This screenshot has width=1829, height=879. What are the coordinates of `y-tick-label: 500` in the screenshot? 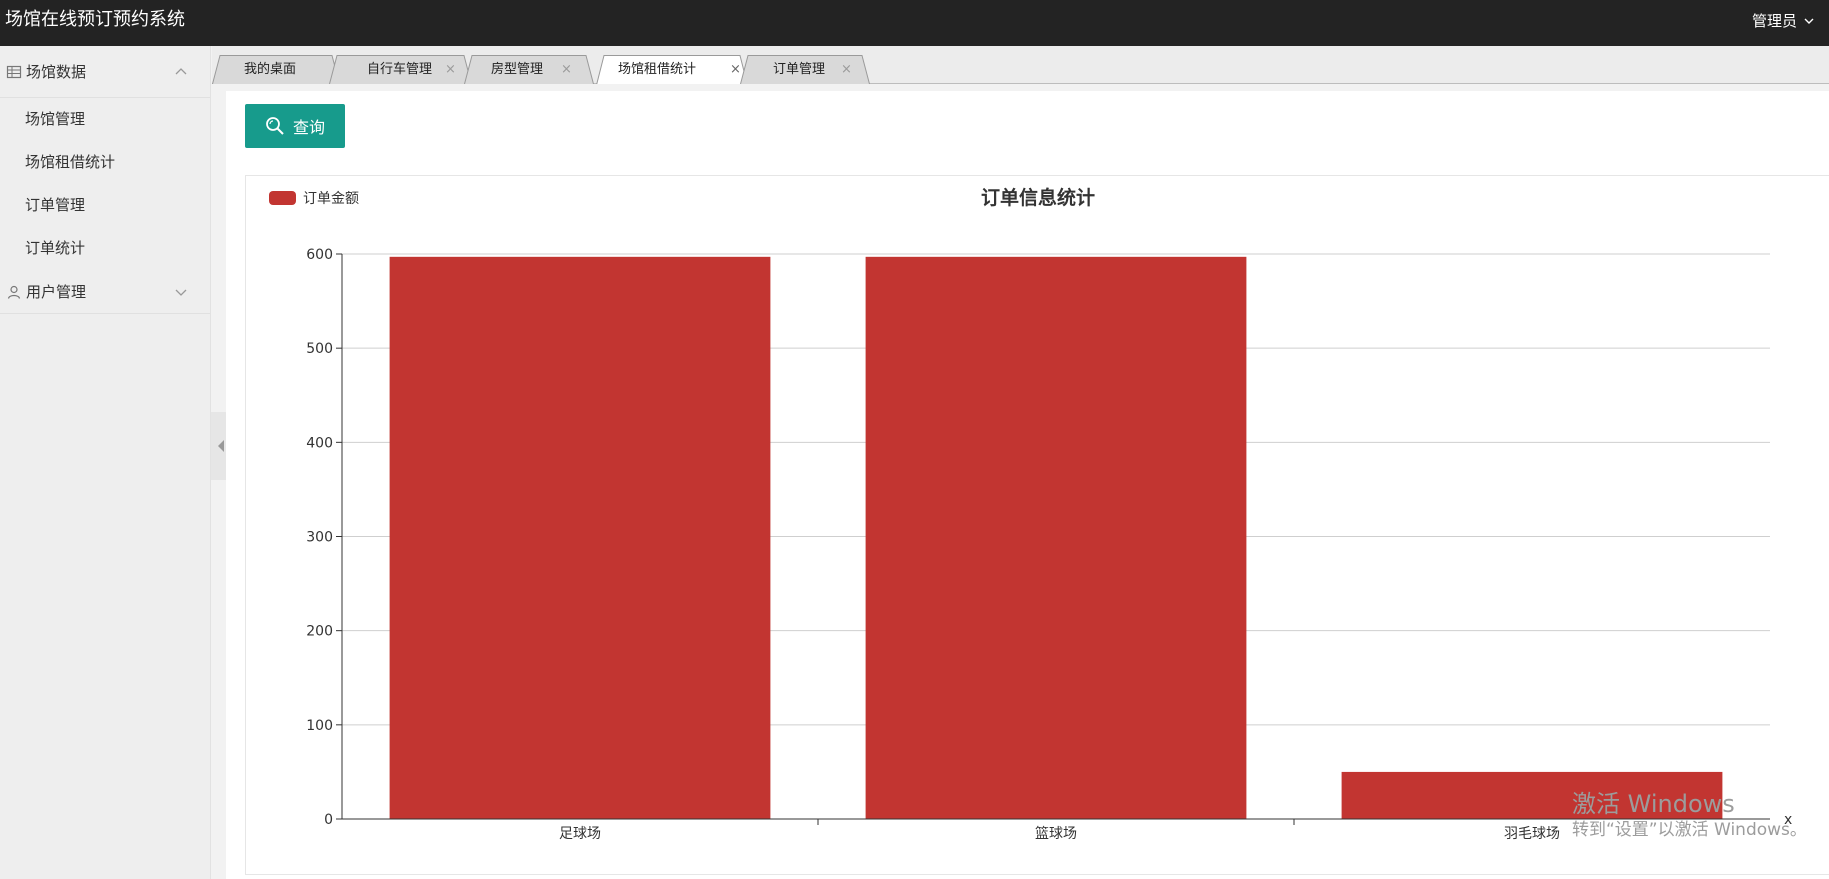 It's located at (319, 349).